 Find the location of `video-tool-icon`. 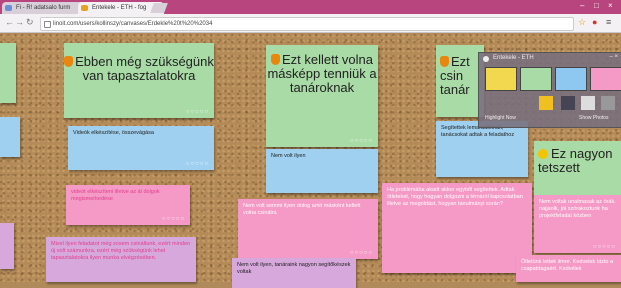

video-tool-icon is located at coordinates (568, 103).